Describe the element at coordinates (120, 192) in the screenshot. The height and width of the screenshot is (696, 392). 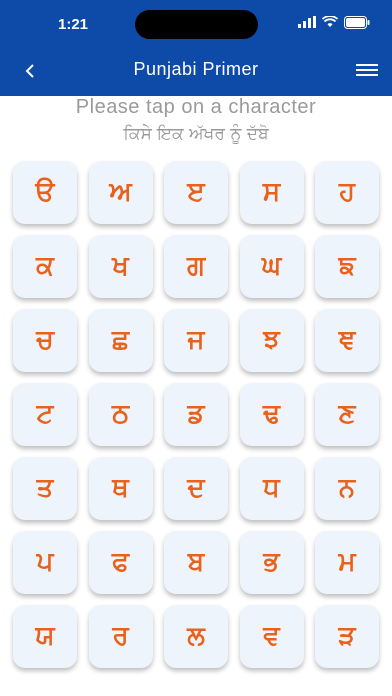
I see `character-key: ਅ` at that location.